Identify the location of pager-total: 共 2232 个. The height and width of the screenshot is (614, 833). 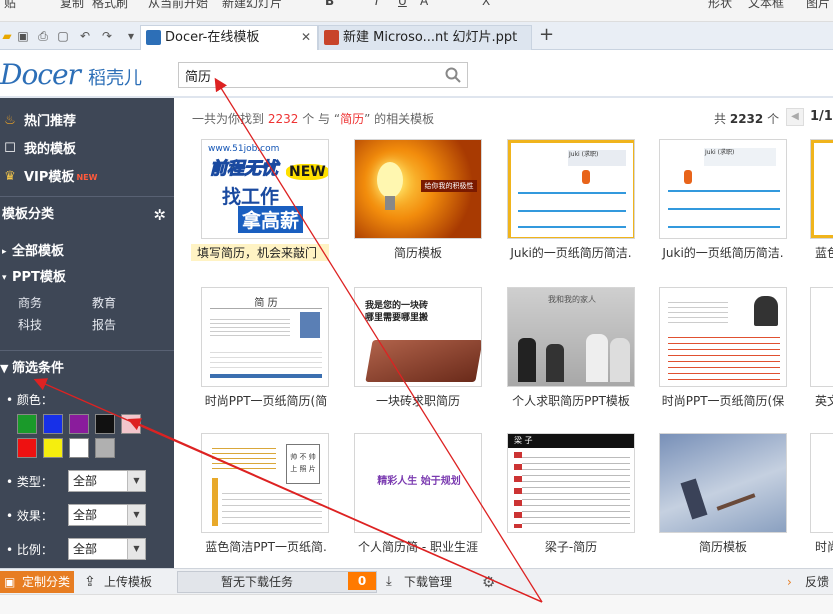
(747, 119).